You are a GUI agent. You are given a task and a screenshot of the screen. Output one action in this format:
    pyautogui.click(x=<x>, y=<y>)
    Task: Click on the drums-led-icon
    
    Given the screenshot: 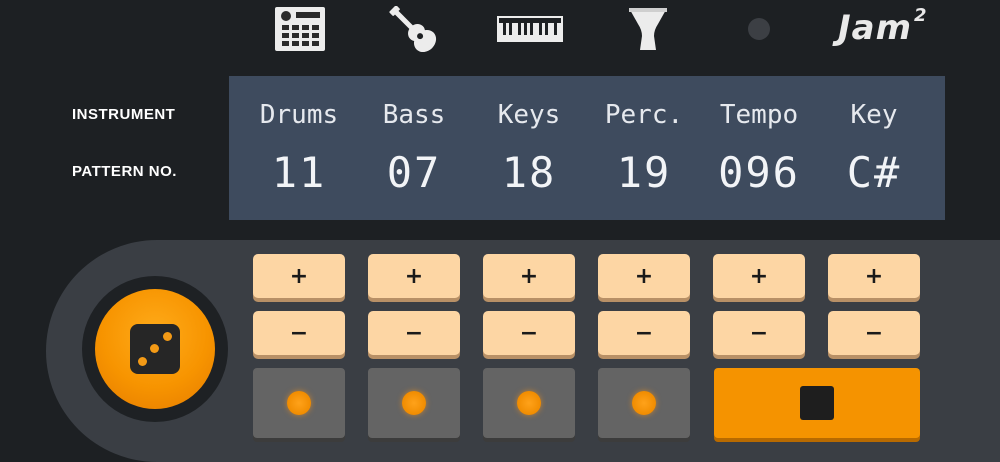 What is the action you would take?
    pyautogui.click(x=299, y=403)
    